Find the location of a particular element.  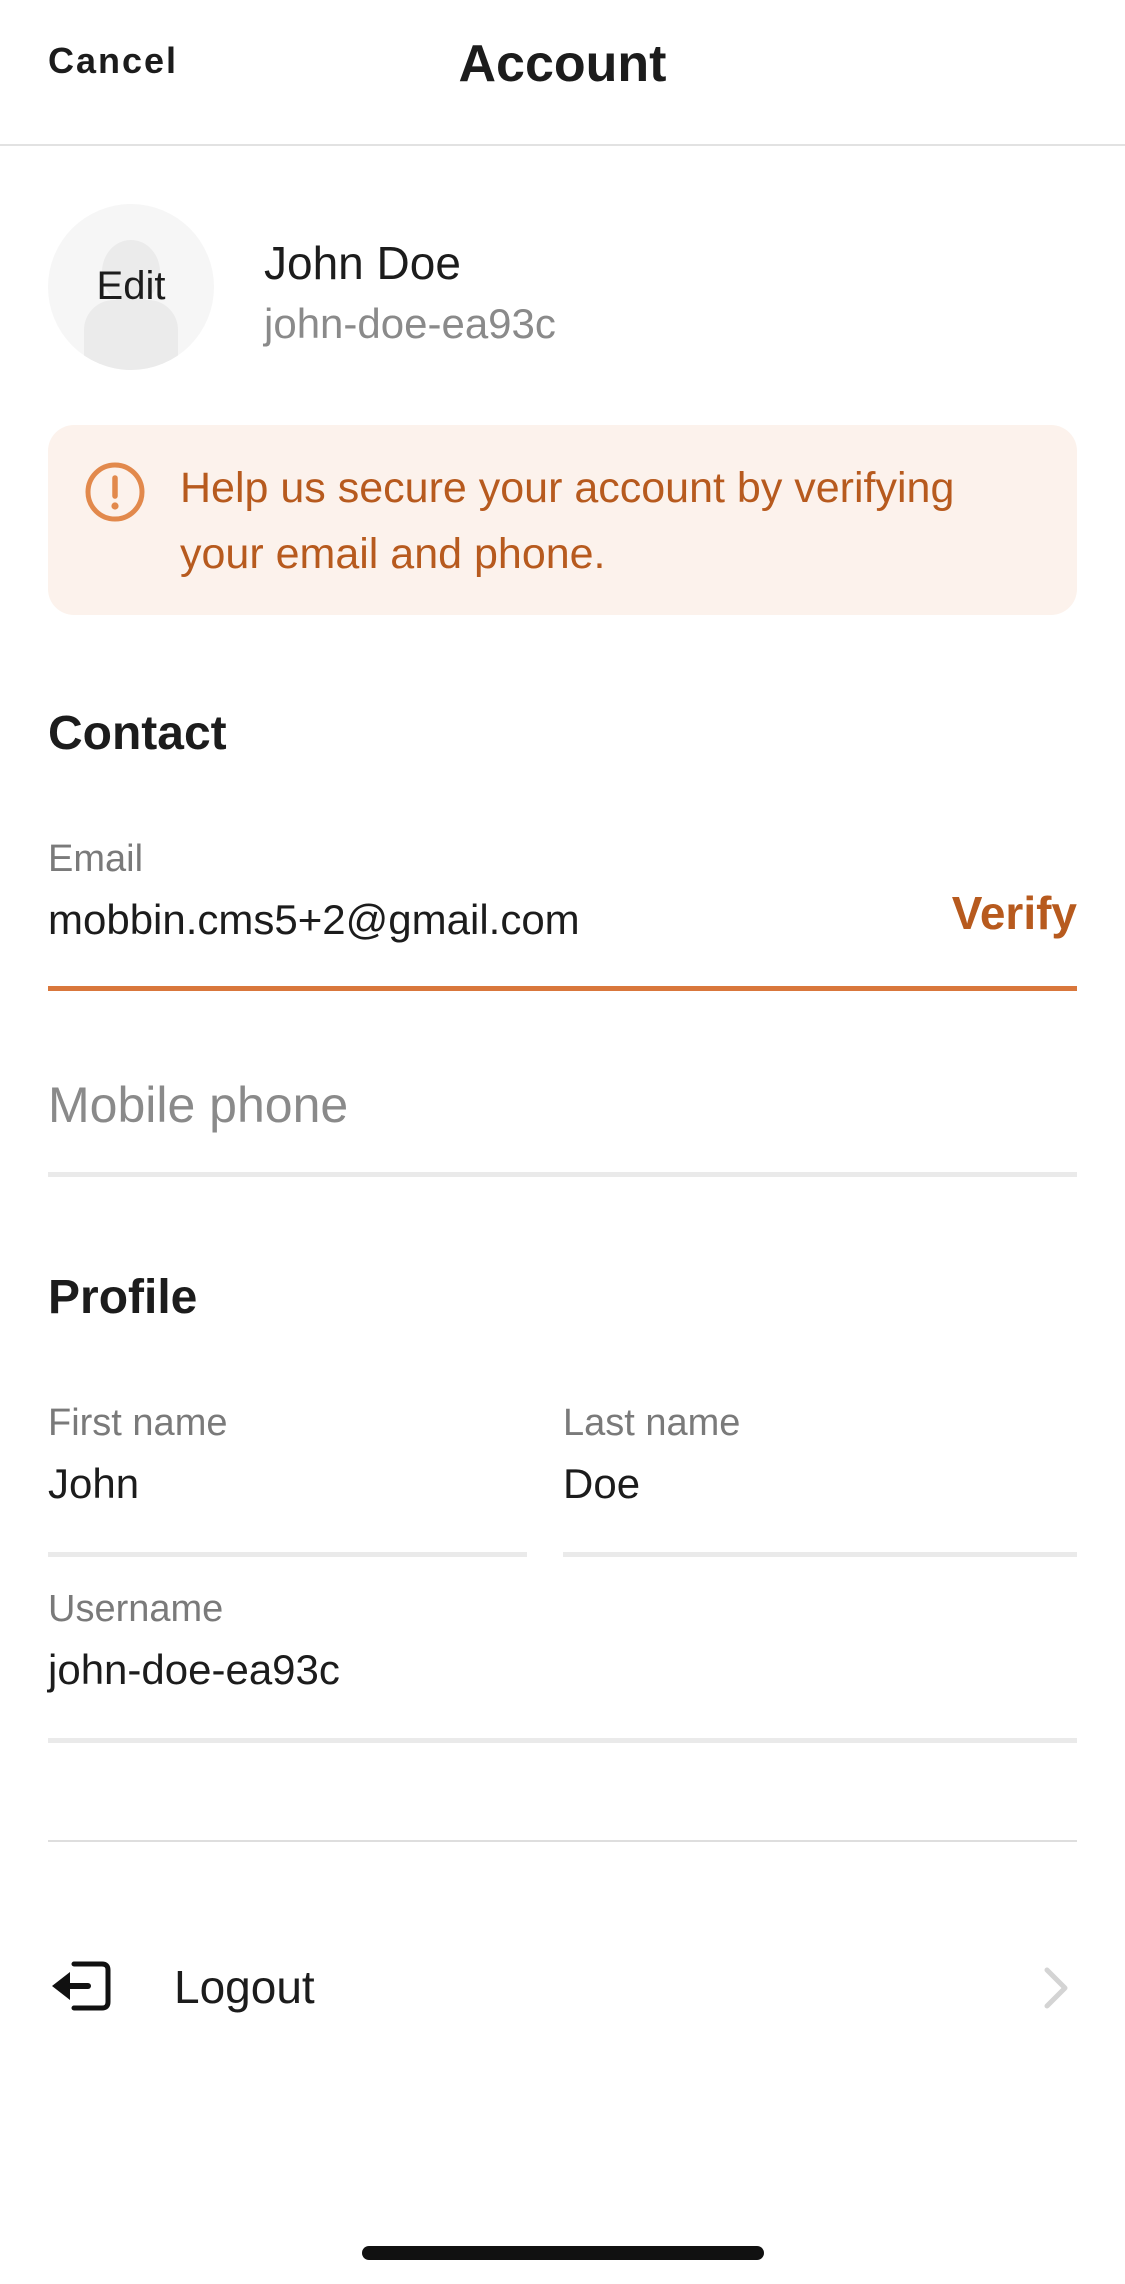

first-name-field: First name John is located at coordinates (287, 1481).